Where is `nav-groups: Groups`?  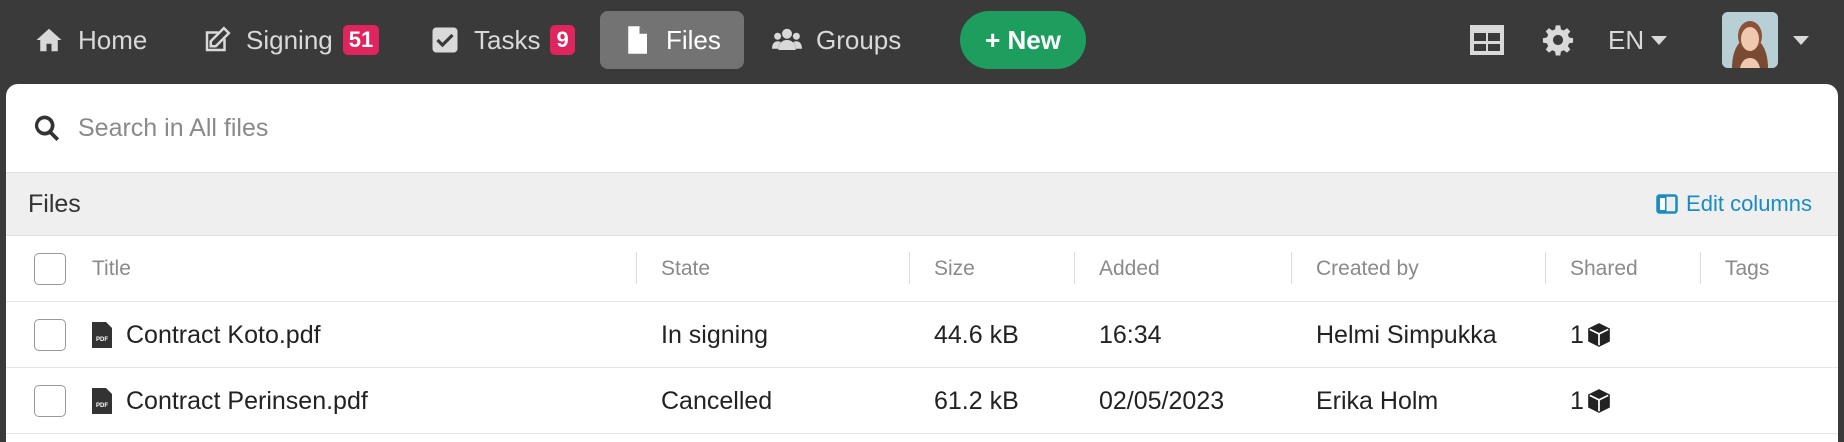
nav-groups: Groups is located at coordinates (836, 40).